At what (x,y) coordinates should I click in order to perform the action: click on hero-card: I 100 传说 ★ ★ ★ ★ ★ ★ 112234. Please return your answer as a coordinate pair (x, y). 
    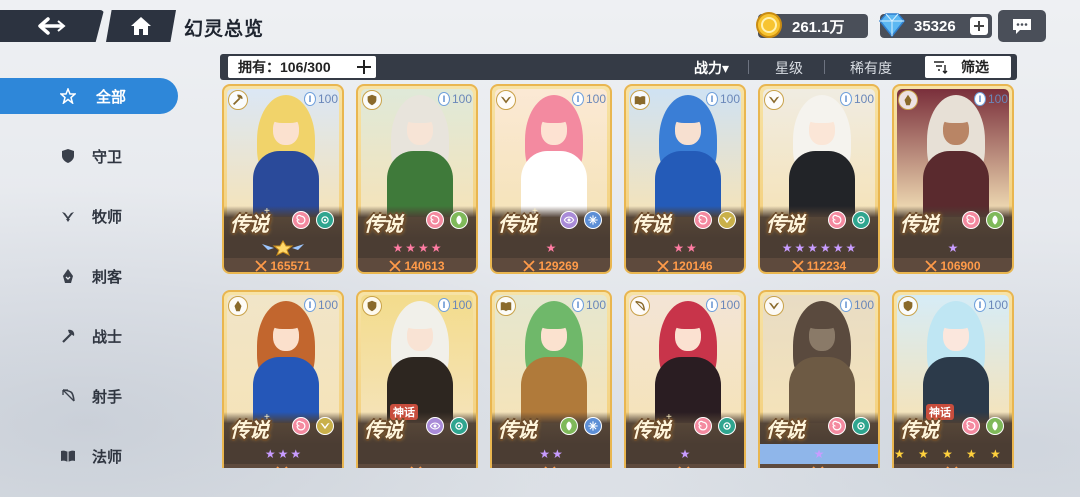
    Looking at the image, I should click on (819, 179).